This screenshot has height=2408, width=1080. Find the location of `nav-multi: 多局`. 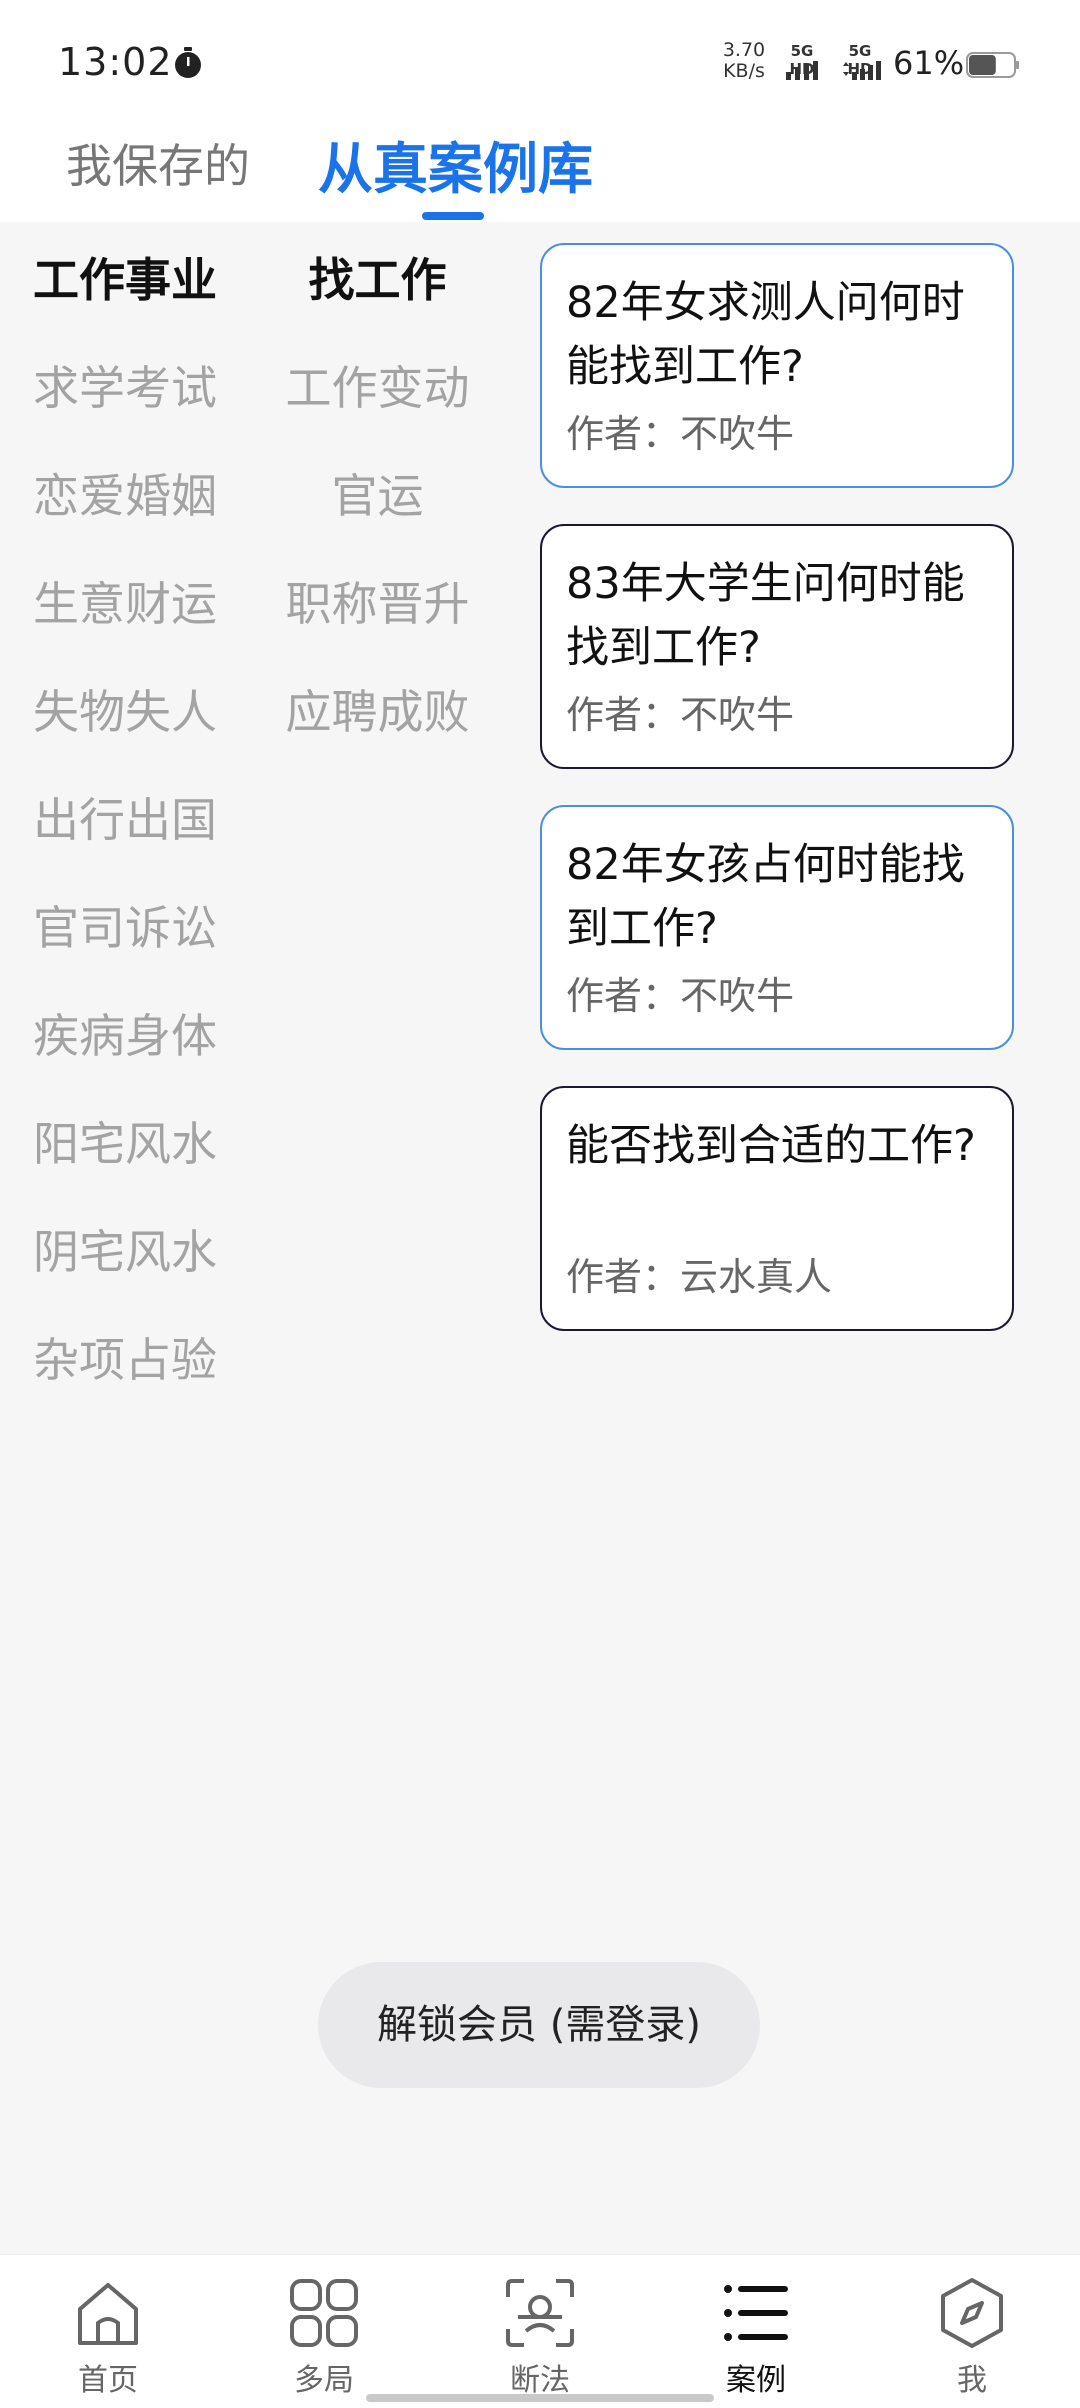

nav-multi: 多局 is located at coordinates (324, 2331).